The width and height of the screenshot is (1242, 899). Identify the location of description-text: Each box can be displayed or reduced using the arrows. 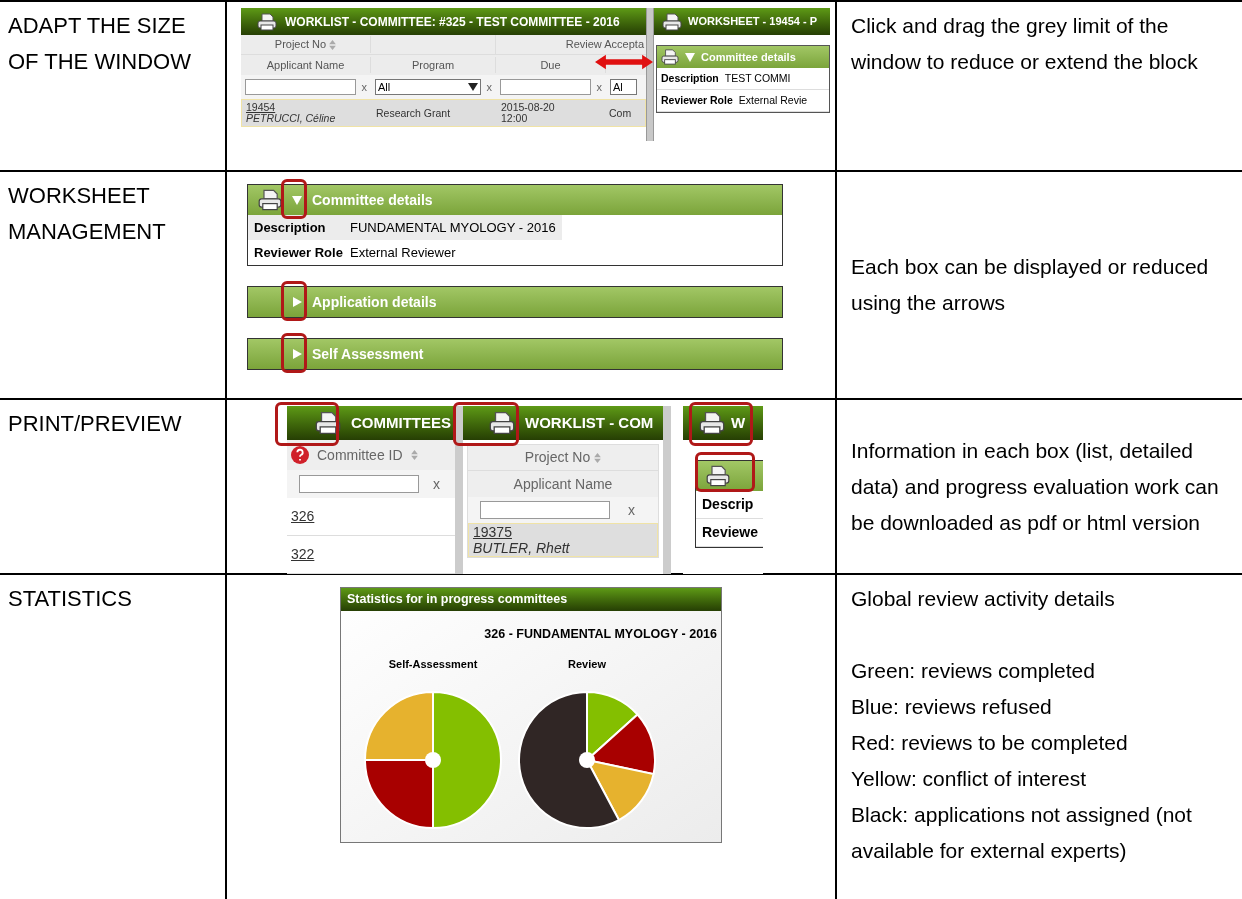
(1030, 285).